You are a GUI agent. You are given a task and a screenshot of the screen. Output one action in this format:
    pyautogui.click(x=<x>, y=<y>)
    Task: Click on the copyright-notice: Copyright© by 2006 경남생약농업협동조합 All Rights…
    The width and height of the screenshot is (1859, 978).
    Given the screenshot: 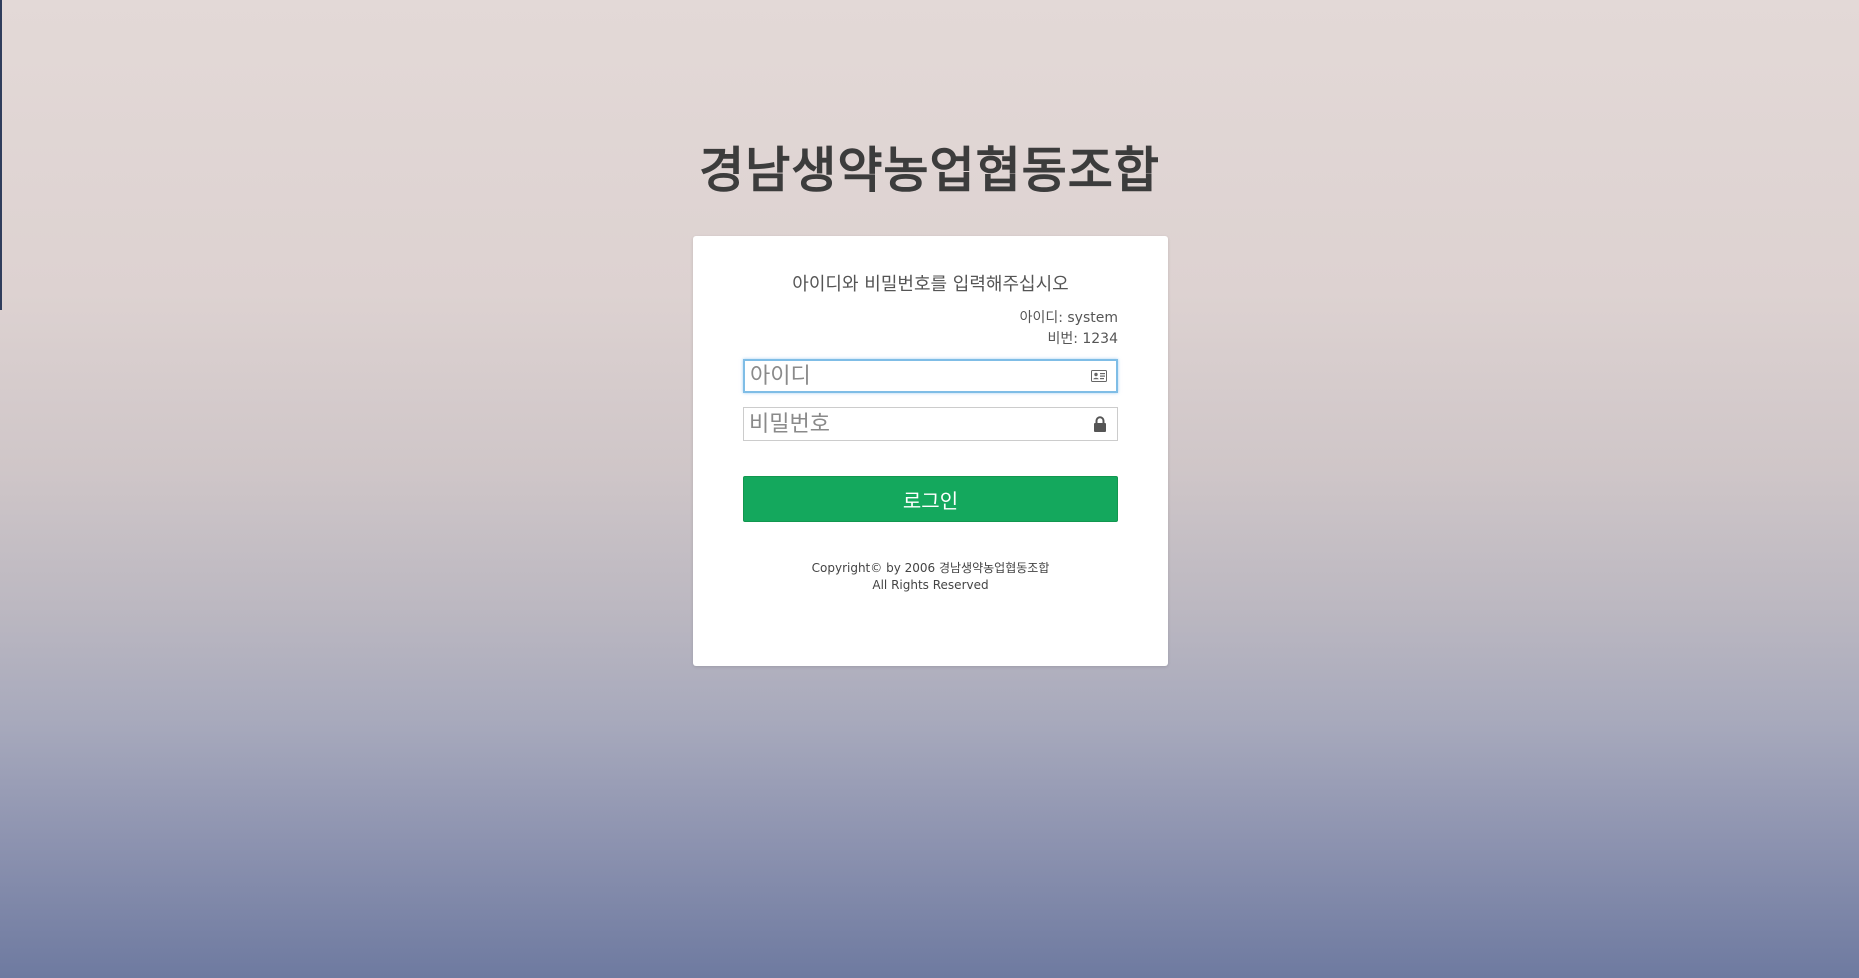 What is the action you would take?
    pyautogui.click(x=930, y=577)
    